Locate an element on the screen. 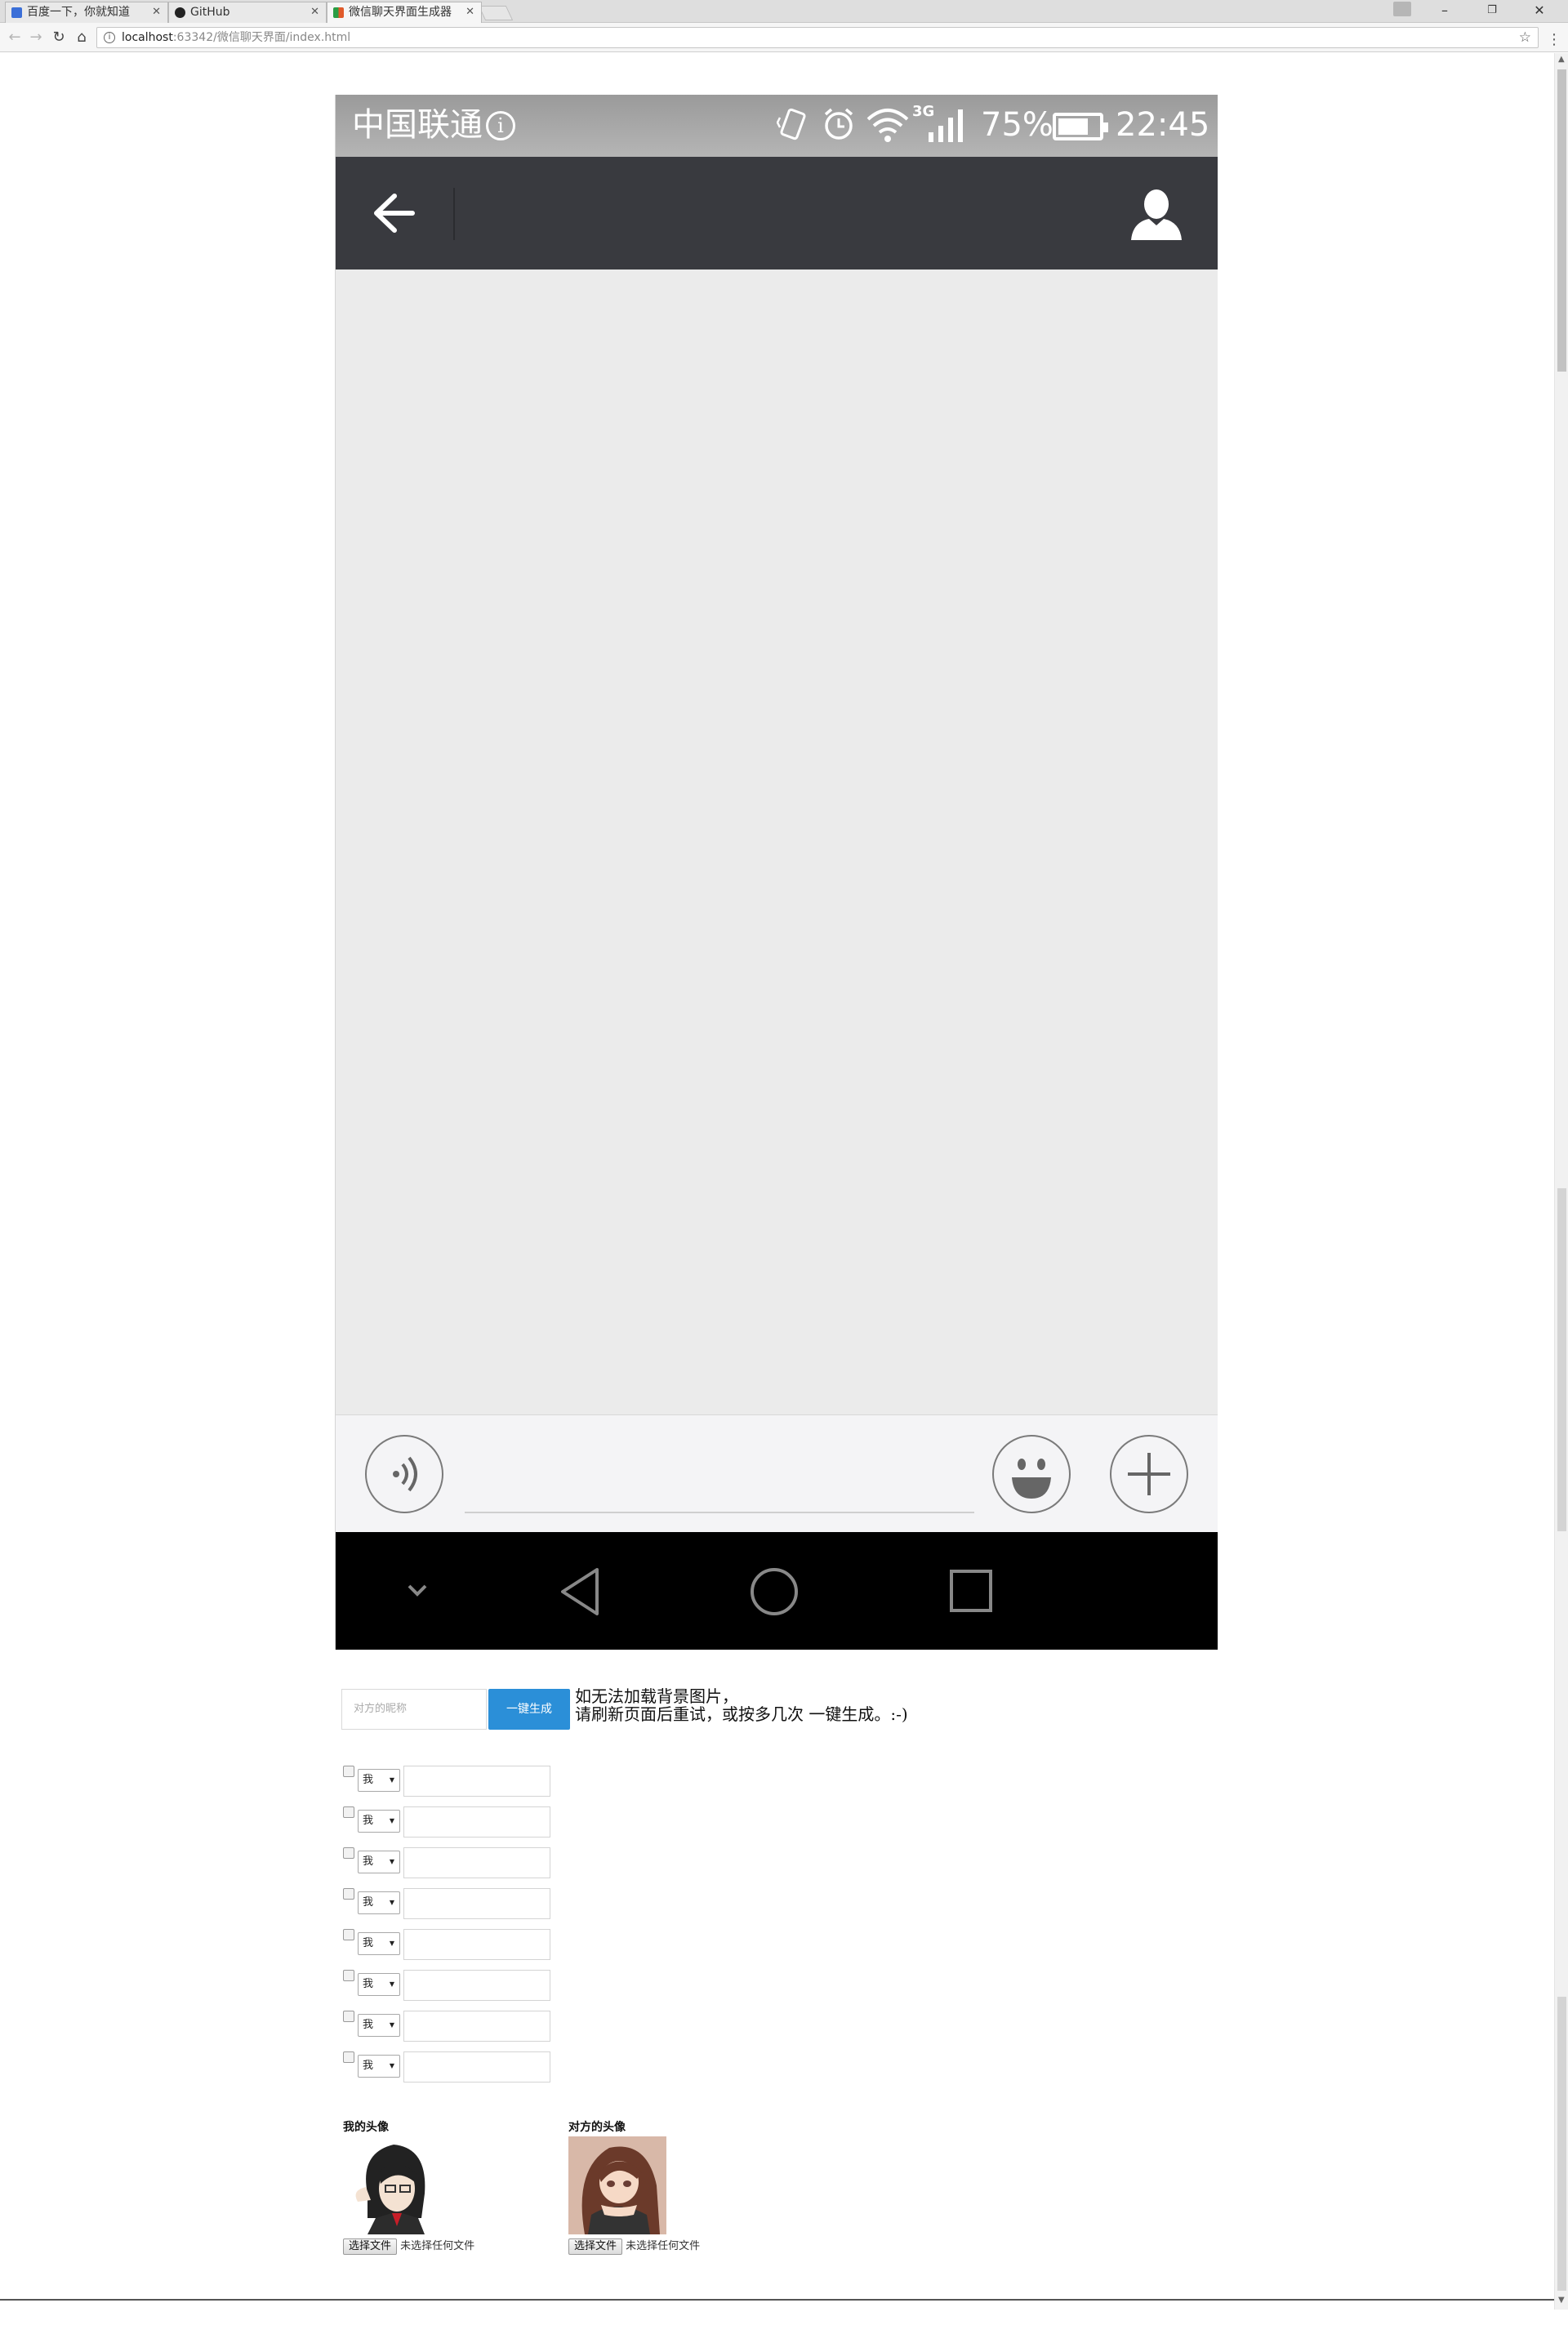 The image size is (1568, 2352). tab-baidu: 百度一下，你就知道 ✕ is located at coordinates (86, 12).